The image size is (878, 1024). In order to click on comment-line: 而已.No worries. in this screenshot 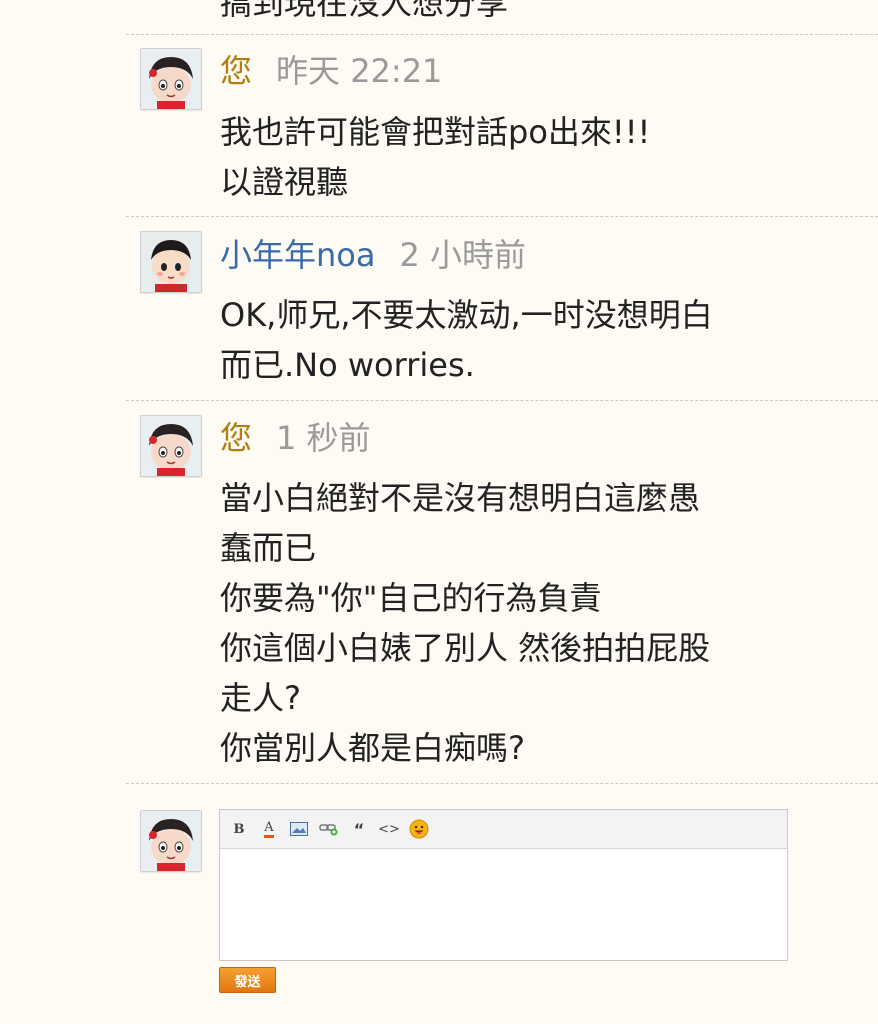, I will do `click(347, 365)`.